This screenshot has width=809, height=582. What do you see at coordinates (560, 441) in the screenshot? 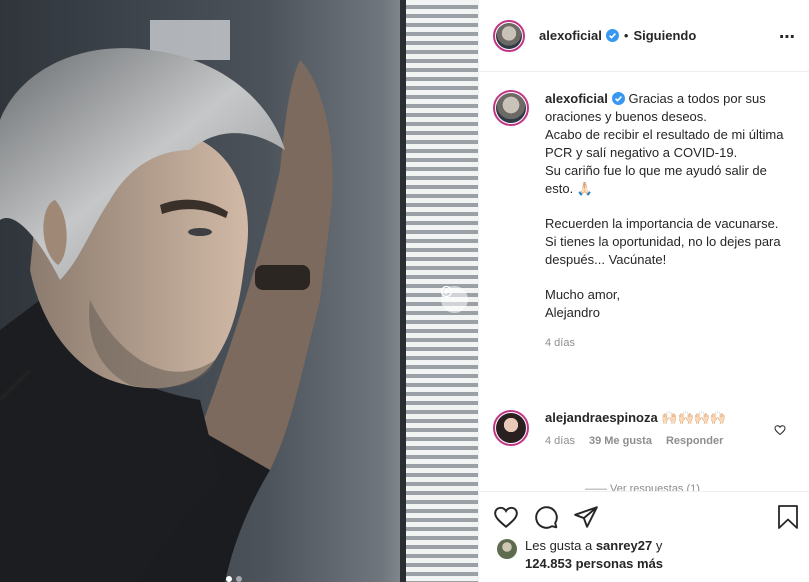
I see `comment-time: 4 días` at bounding box center [560, 441].